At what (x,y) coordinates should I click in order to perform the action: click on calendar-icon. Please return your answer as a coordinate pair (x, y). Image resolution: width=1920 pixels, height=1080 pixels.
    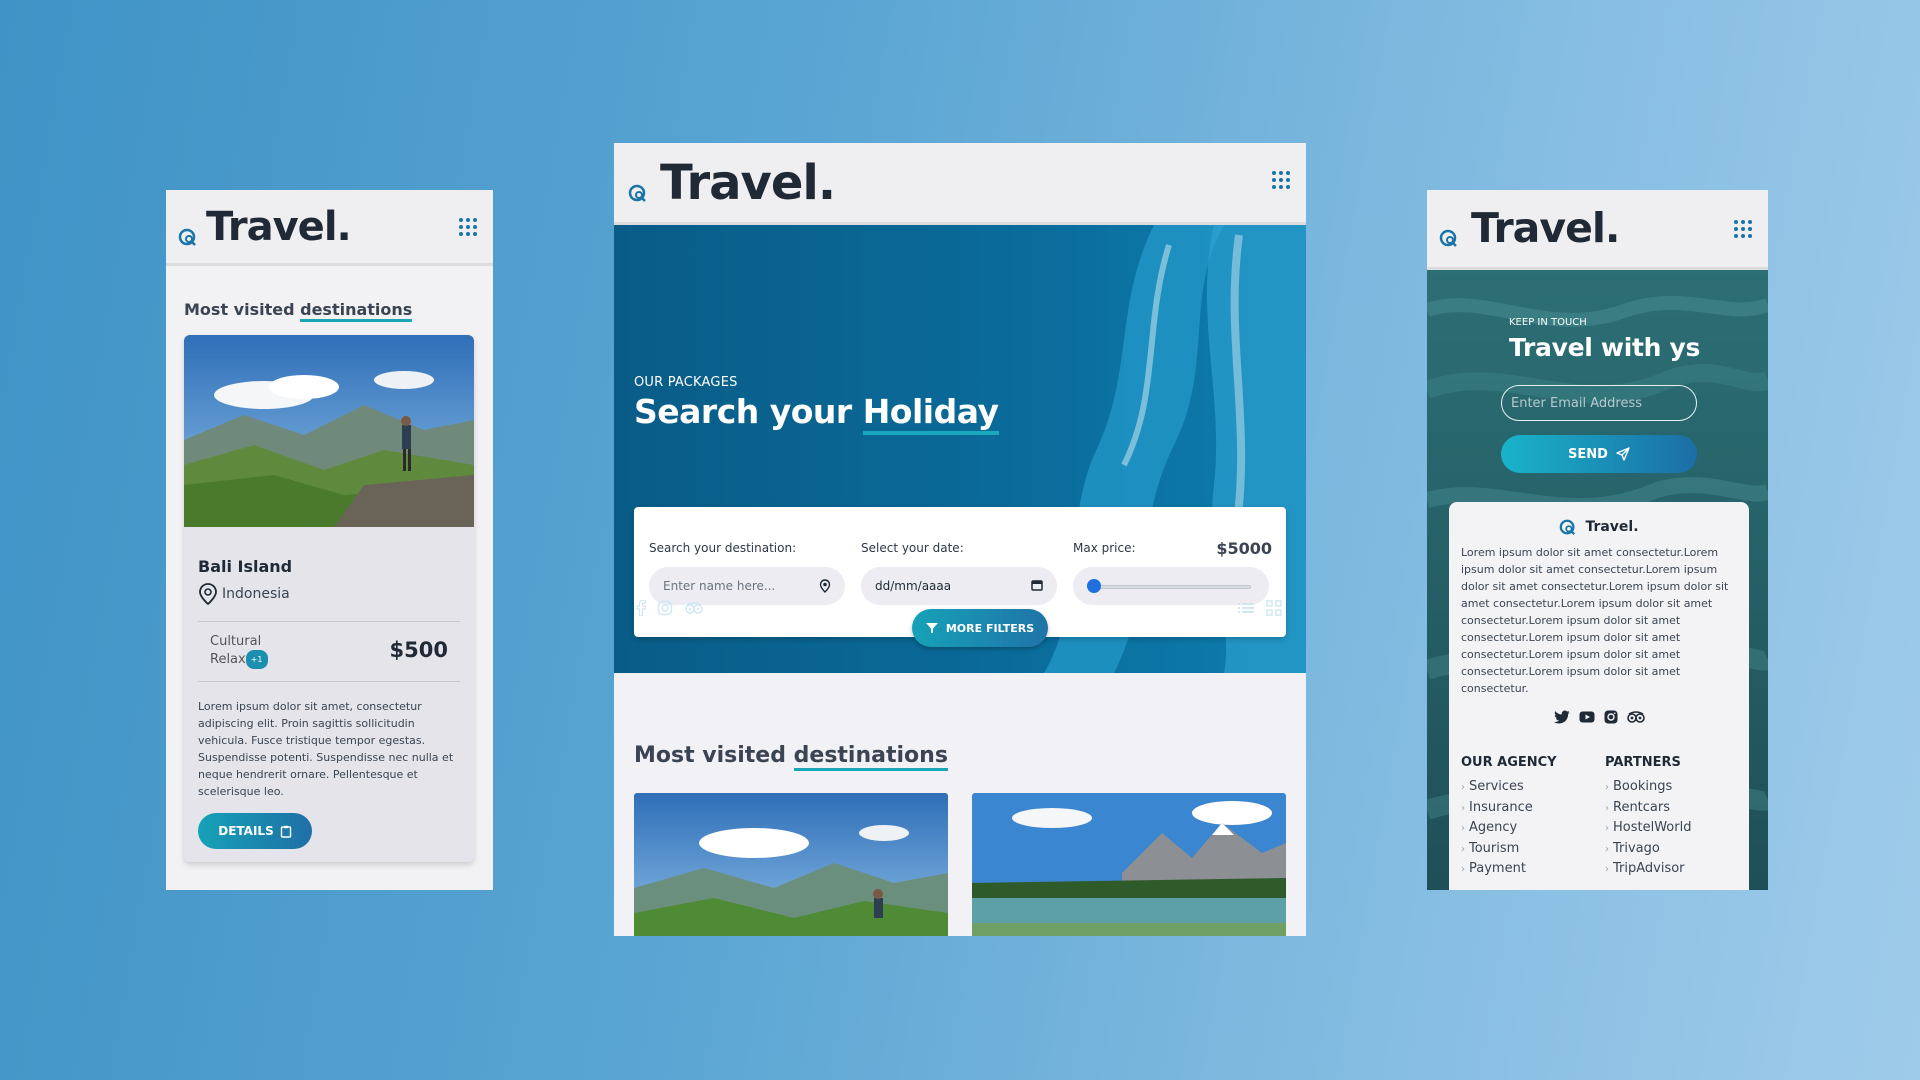
    Looking at the image, I should click on (1037, 585).